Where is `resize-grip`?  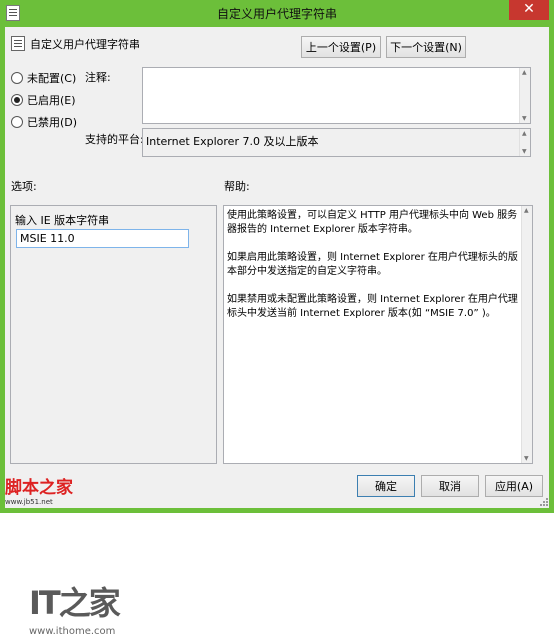
resize-grip is located at coordinates (544, 502).